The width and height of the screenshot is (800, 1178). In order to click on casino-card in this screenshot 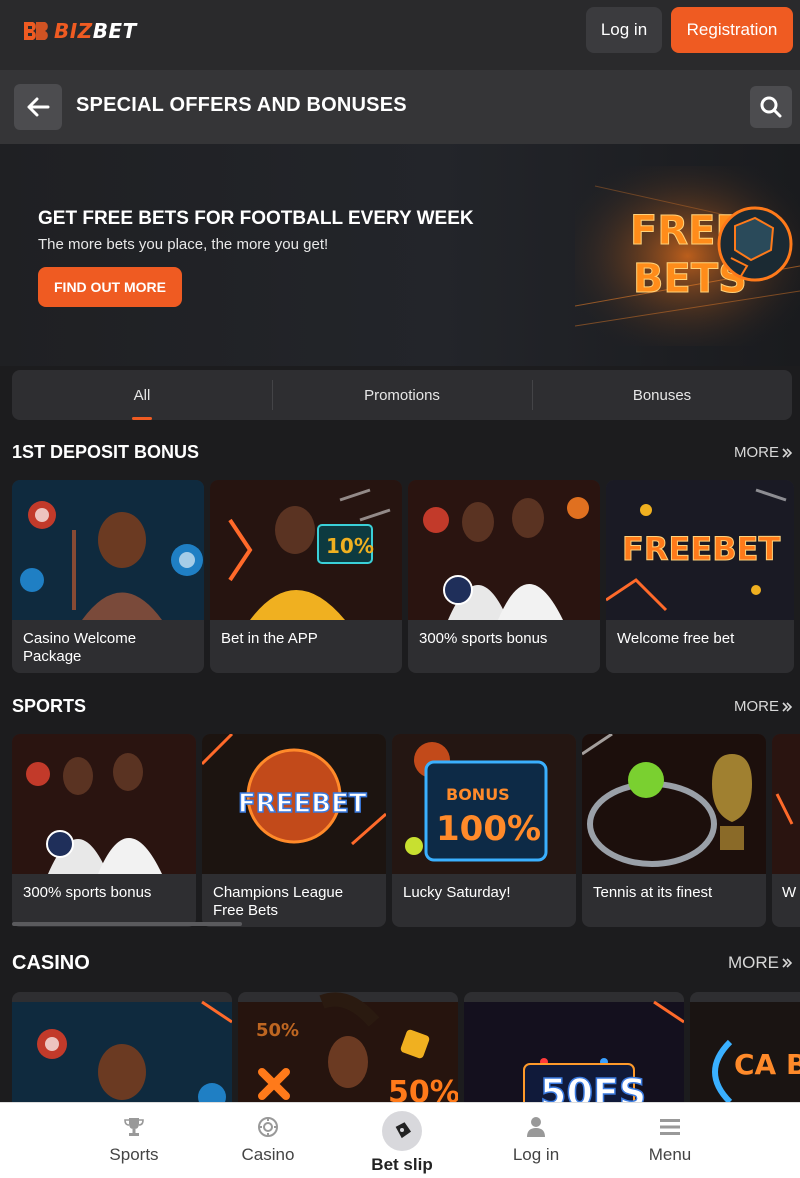, I will do `click(122, 1052)`.